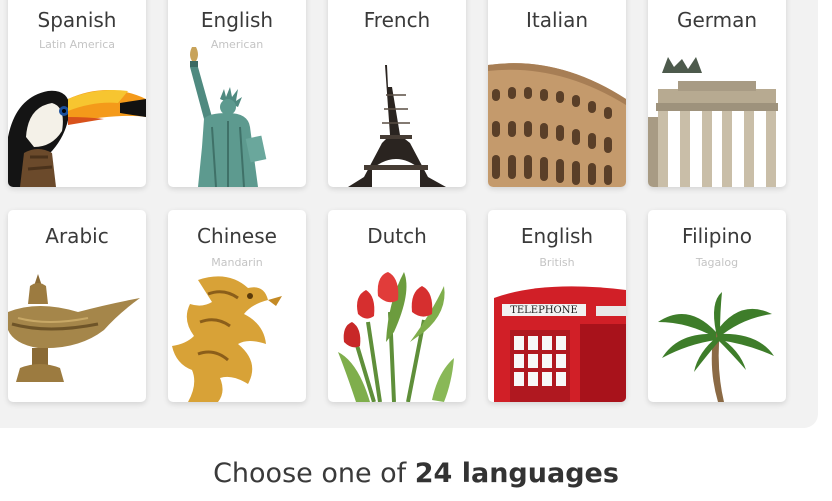 This screenshot has width=832, height=501. I want to click on dragon-icon, so click(227, 339).